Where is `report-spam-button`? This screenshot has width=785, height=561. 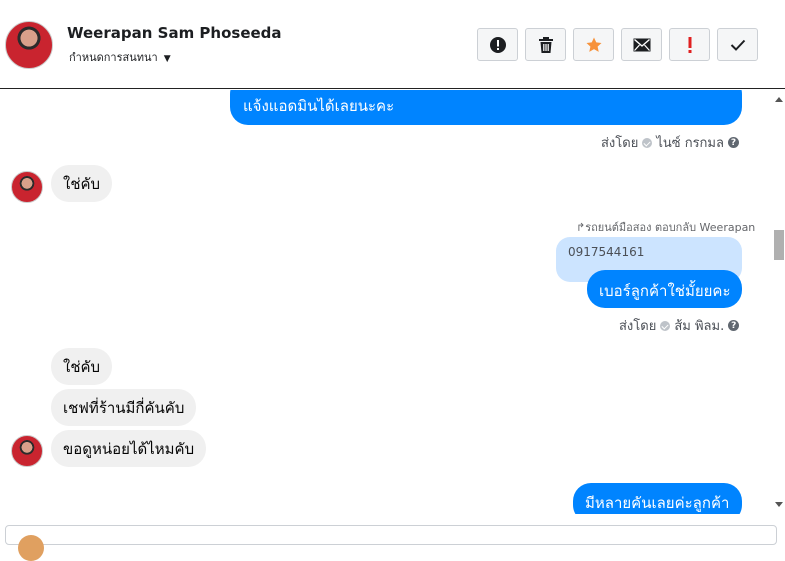
report-spam-button is located at coordinates (497, 44).